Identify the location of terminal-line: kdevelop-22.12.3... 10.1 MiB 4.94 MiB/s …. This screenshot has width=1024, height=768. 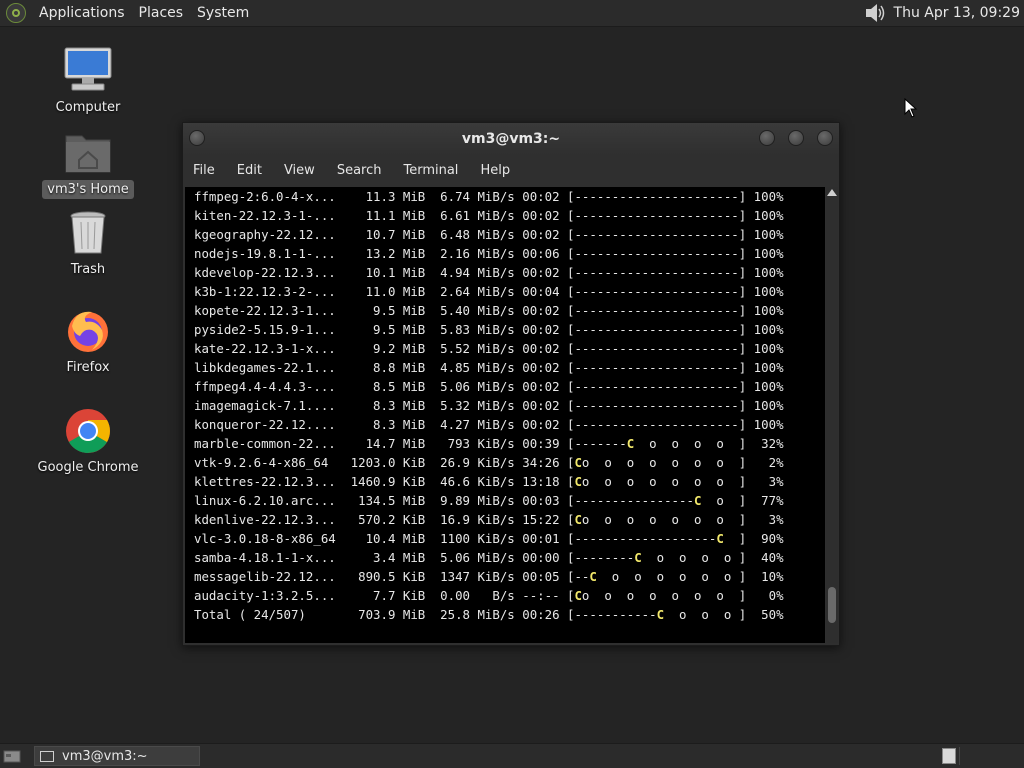
(489, 272).